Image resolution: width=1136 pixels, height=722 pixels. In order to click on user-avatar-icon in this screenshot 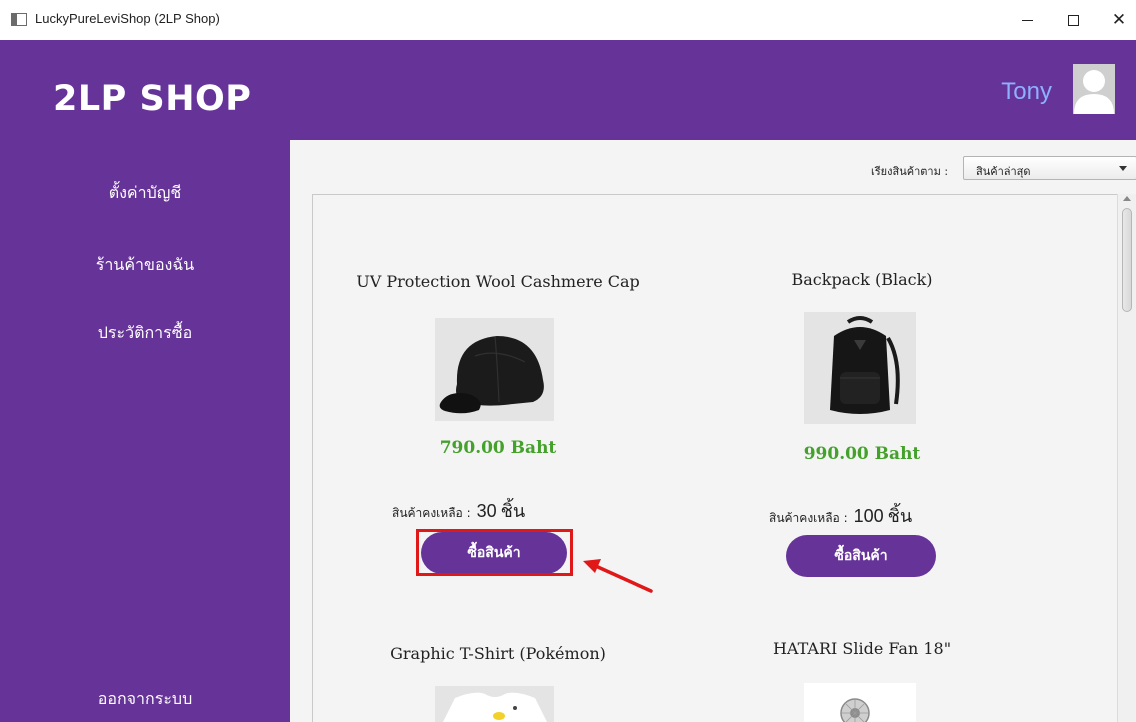, I will do `click(1094, 89)`.